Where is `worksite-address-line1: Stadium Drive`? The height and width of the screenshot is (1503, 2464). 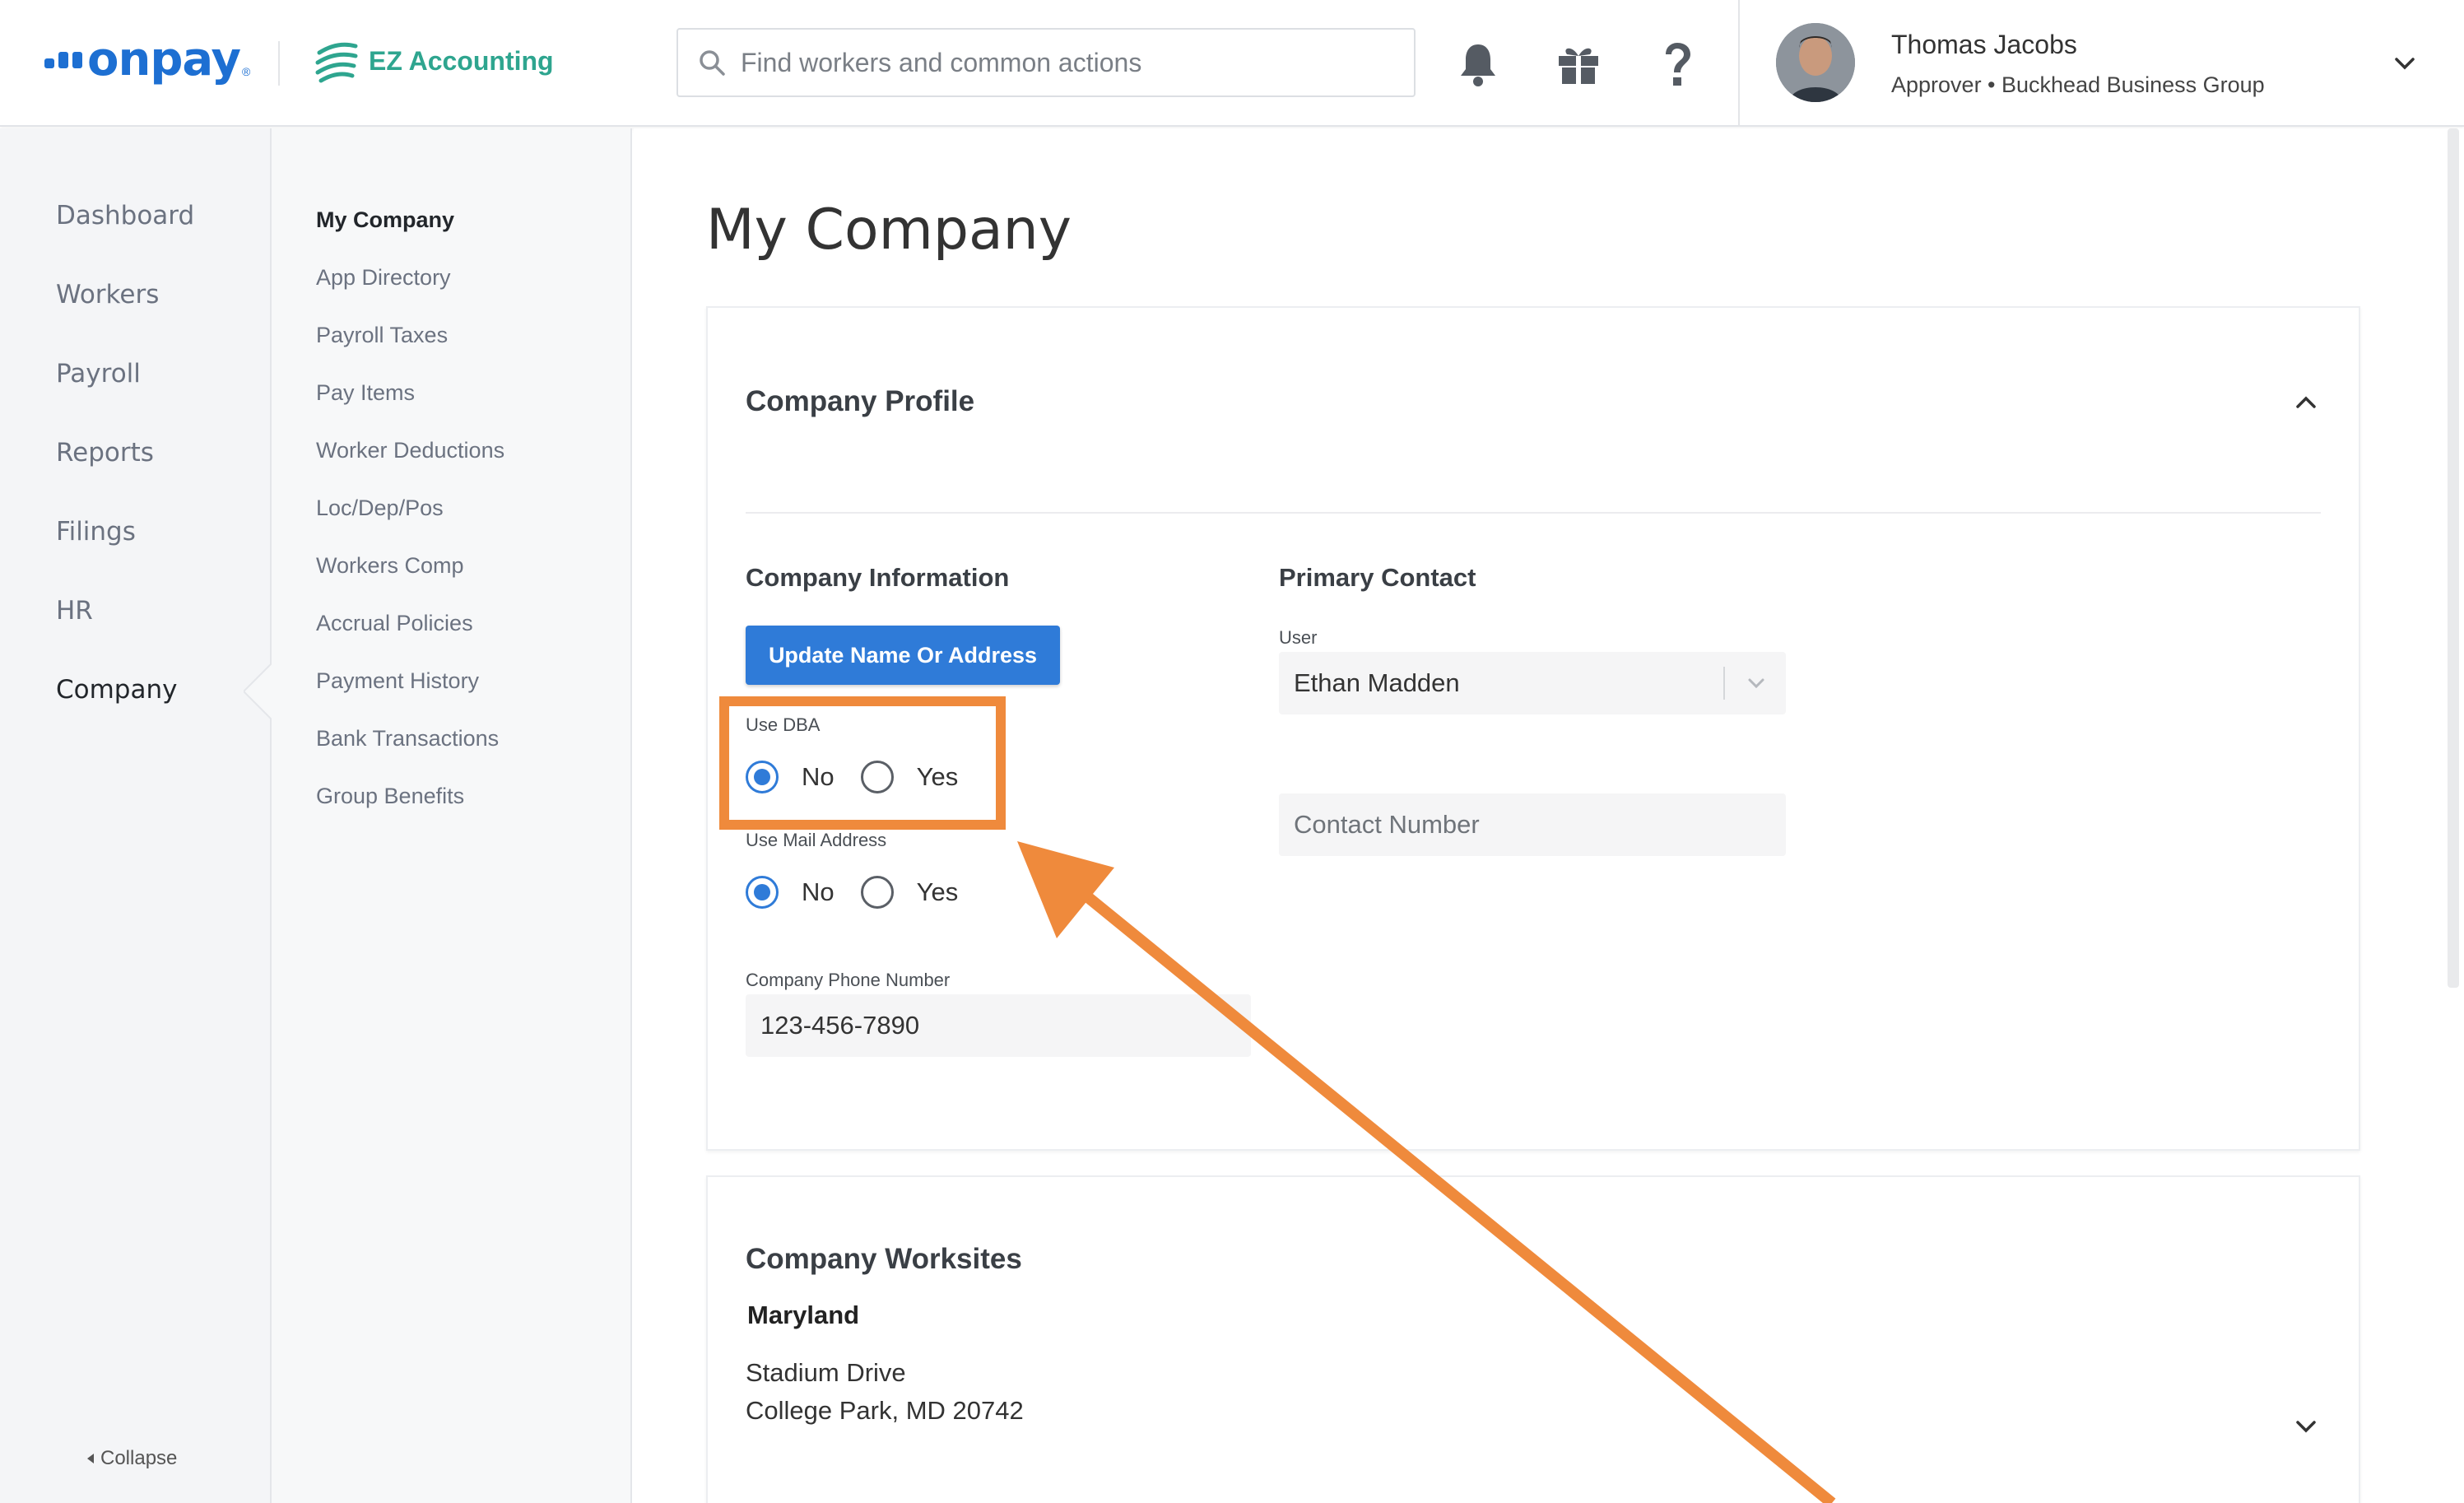 worksite-address-line1: Stadium Drive is located at coordinates (826, 1372).